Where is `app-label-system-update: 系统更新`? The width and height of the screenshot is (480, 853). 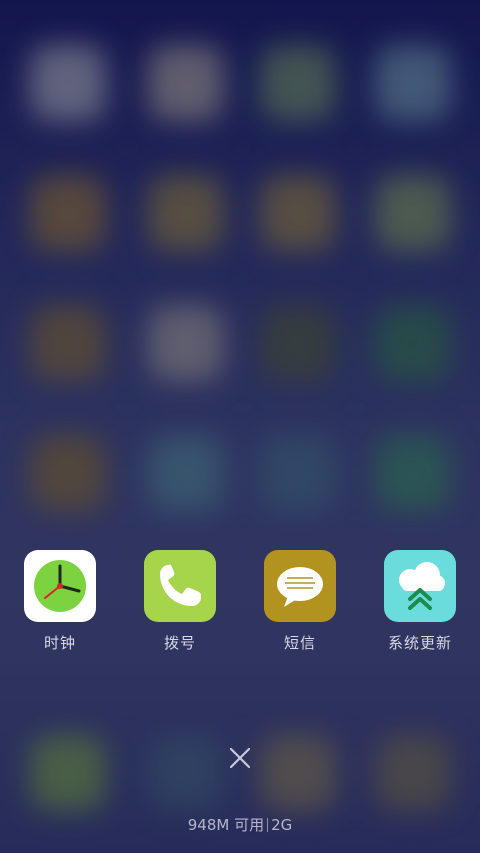
app-label-system-update: 系统更新 is located at coordinates (419, 643).